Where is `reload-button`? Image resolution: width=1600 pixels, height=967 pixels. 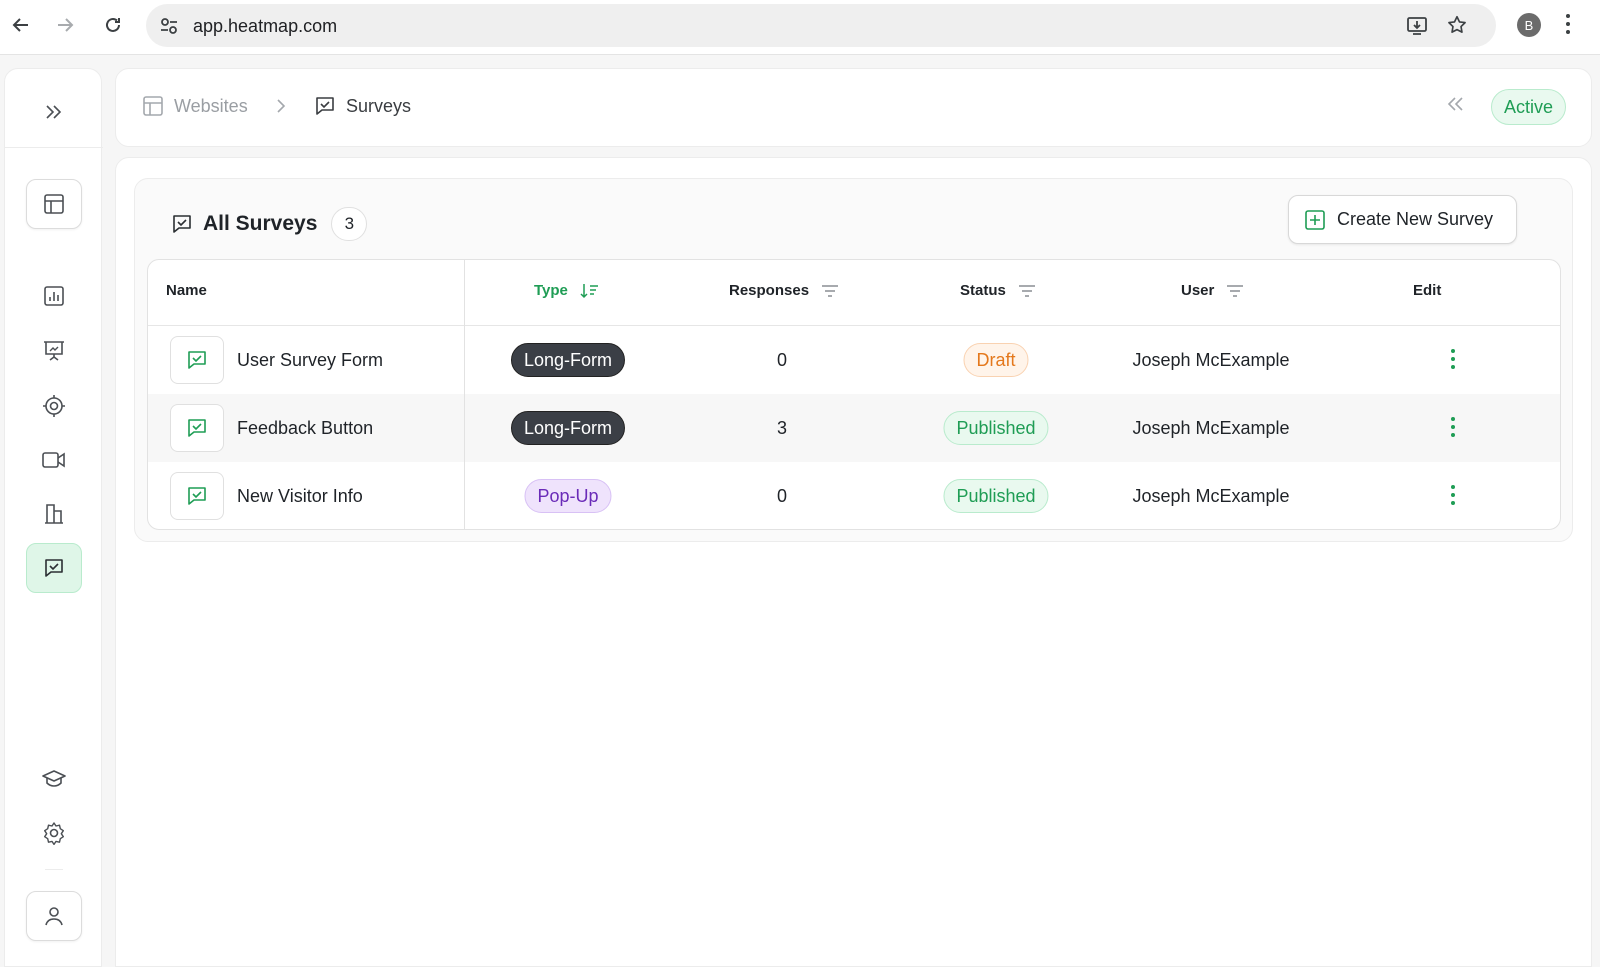 reload-button is located at coordinates (113, 25).